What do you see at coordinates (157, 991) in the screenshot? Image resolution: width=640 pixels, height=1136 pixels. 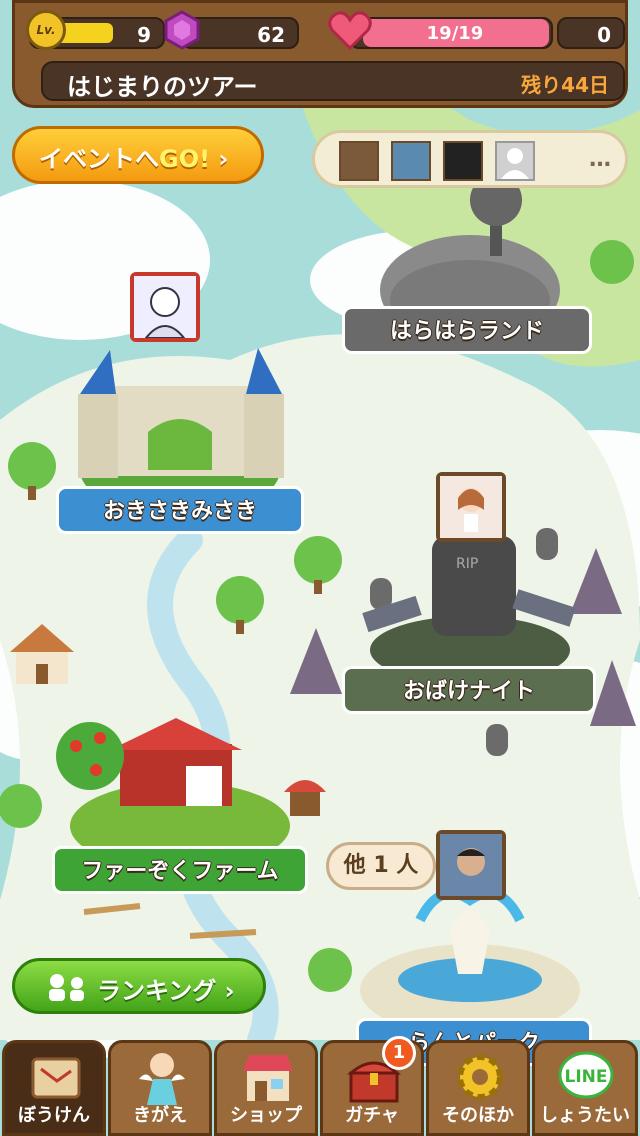 I see `ranking-label: ランキング` at bounding box center [157, 991].